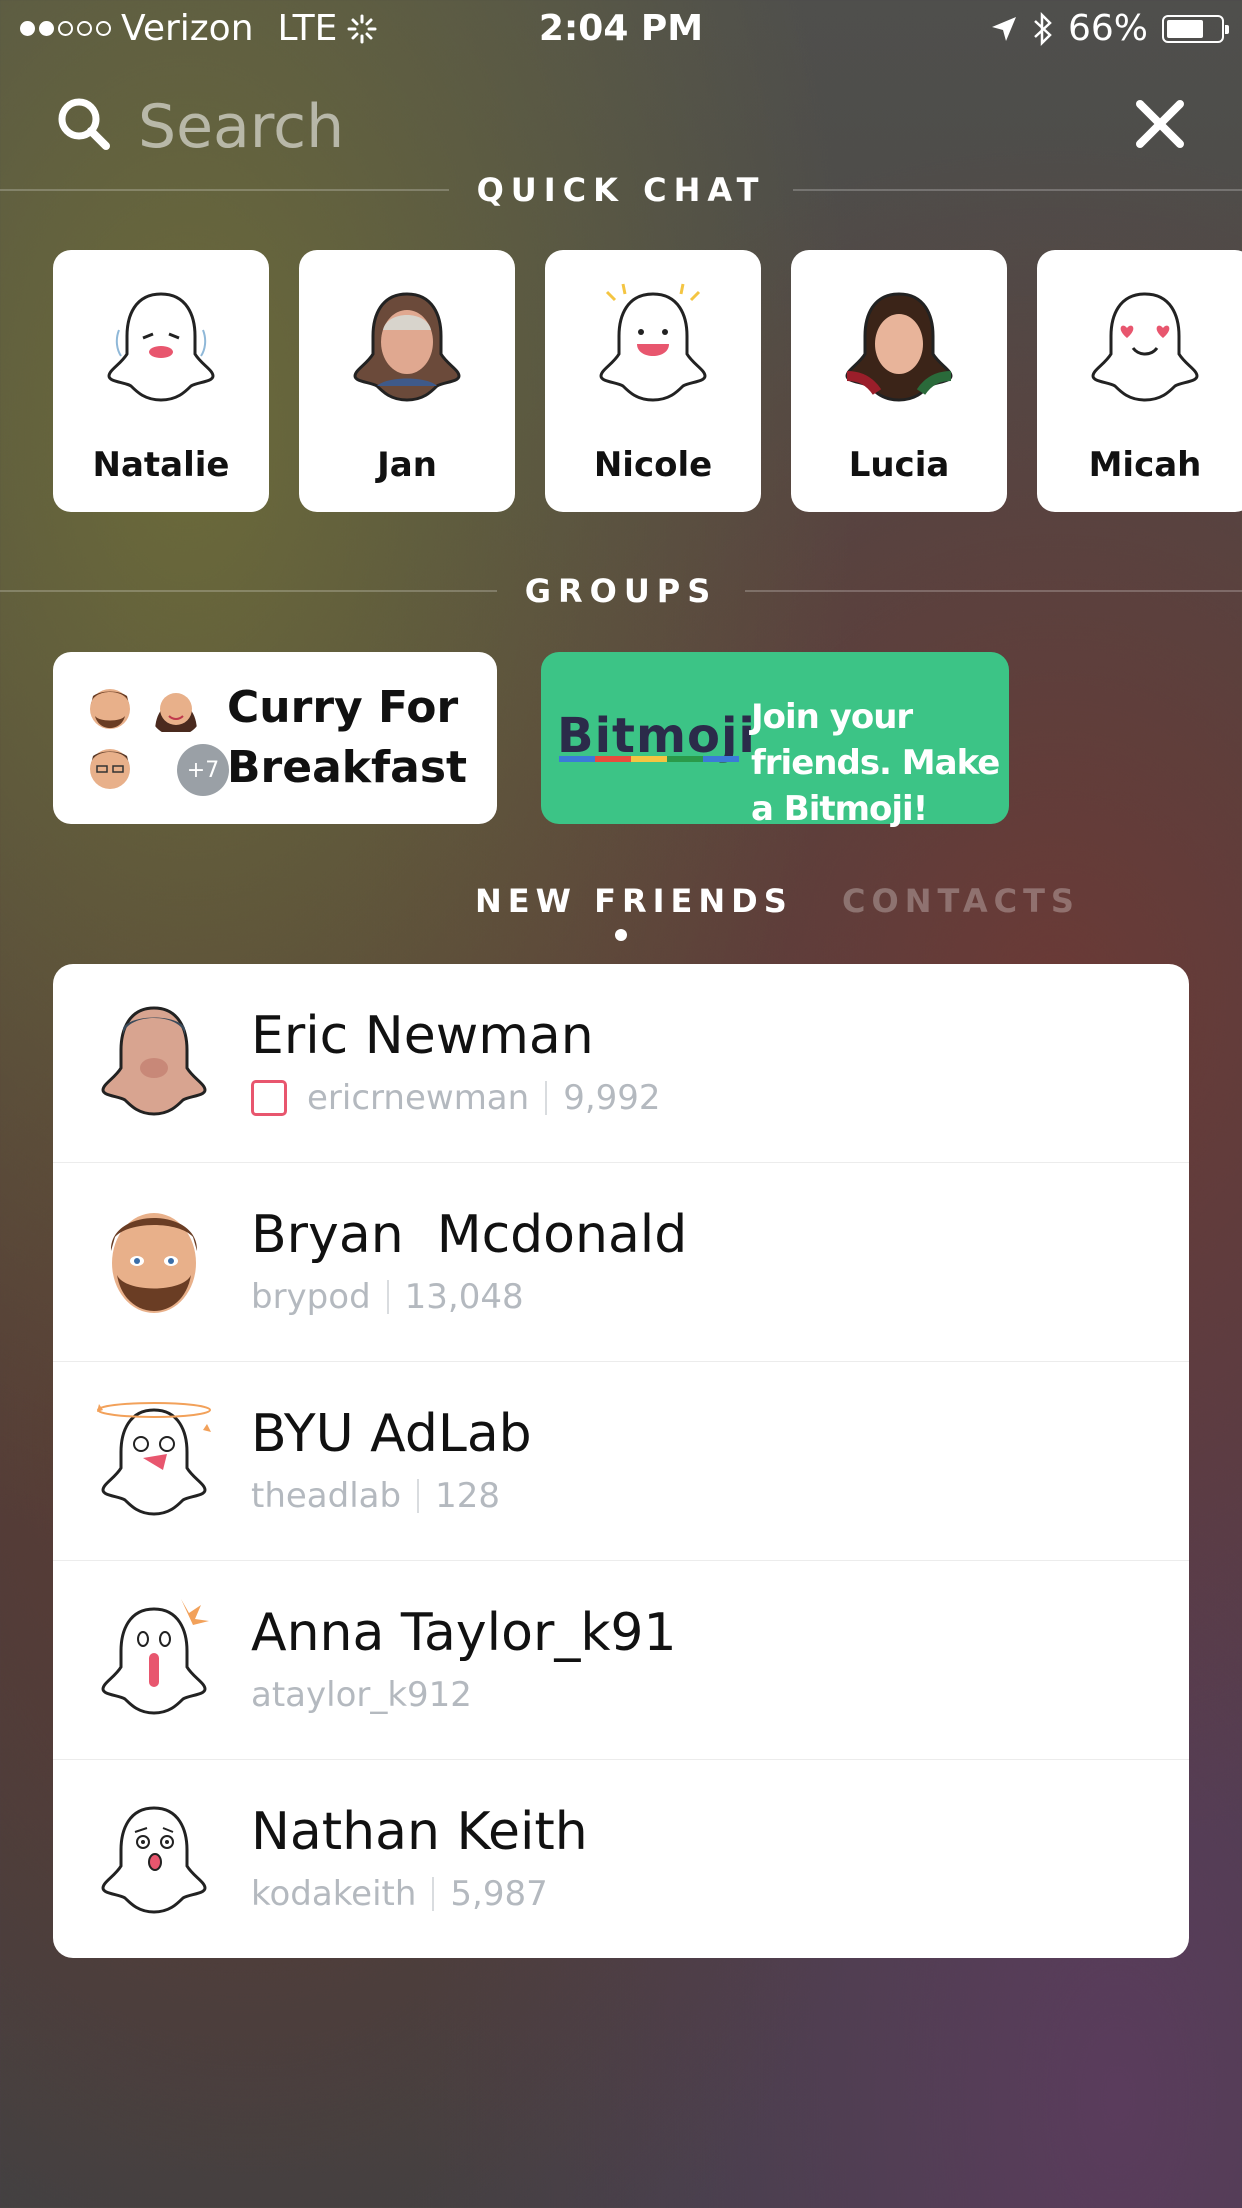  Describe the element at coordinates (419, 1832) in the screenshot. I see `friend-display-name: Nathan Keith` at that location.